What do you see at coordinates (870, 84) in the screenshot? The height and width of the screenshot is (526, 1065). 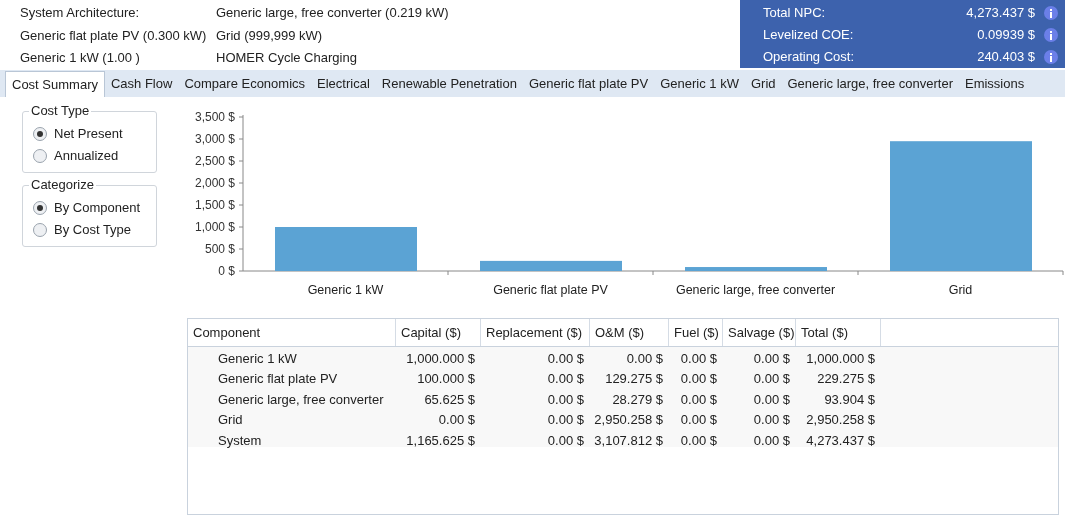 I see `tab: Generic large, free converter` at bounding box center [870, 84].